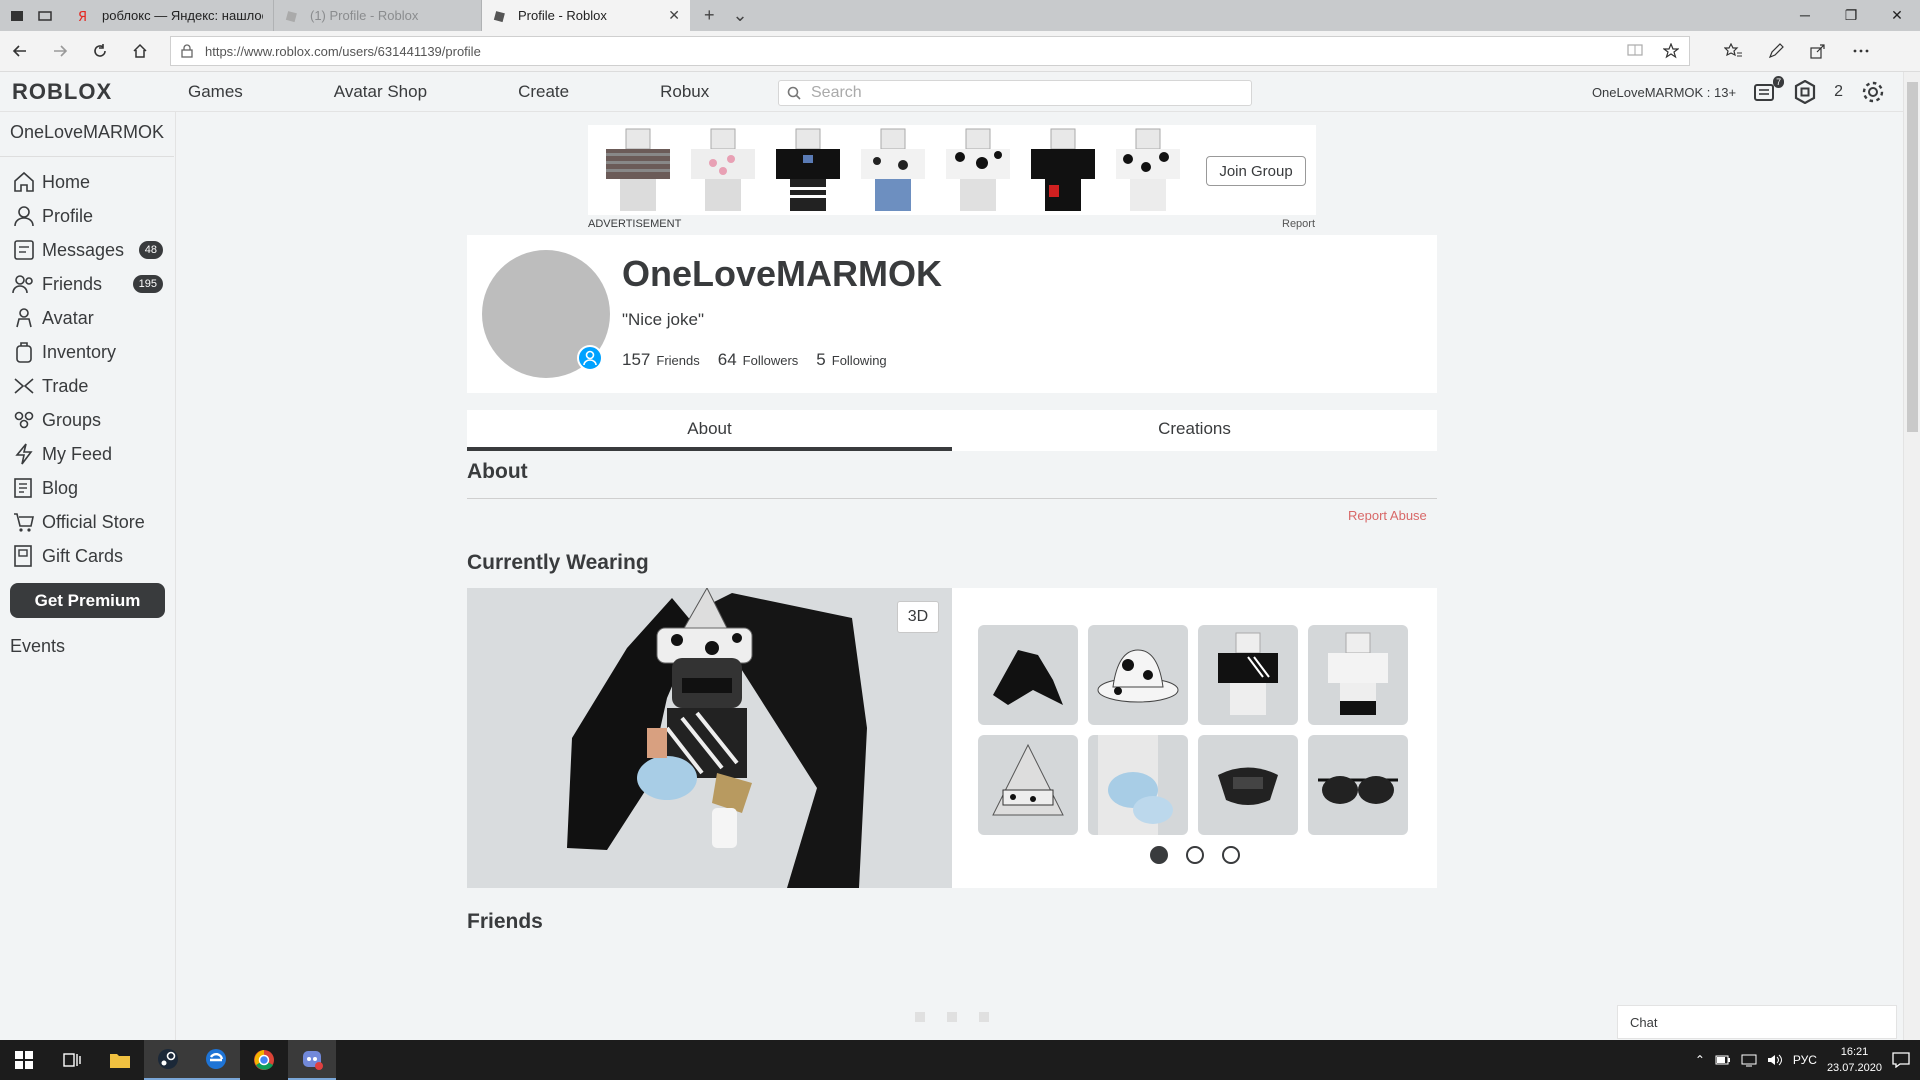 The image size is (1920, 1080). What do you see at coordinates (918, 617) in the screenshot?
I see `toggle-3d-button: 3D` at bounding box center [918, 617].